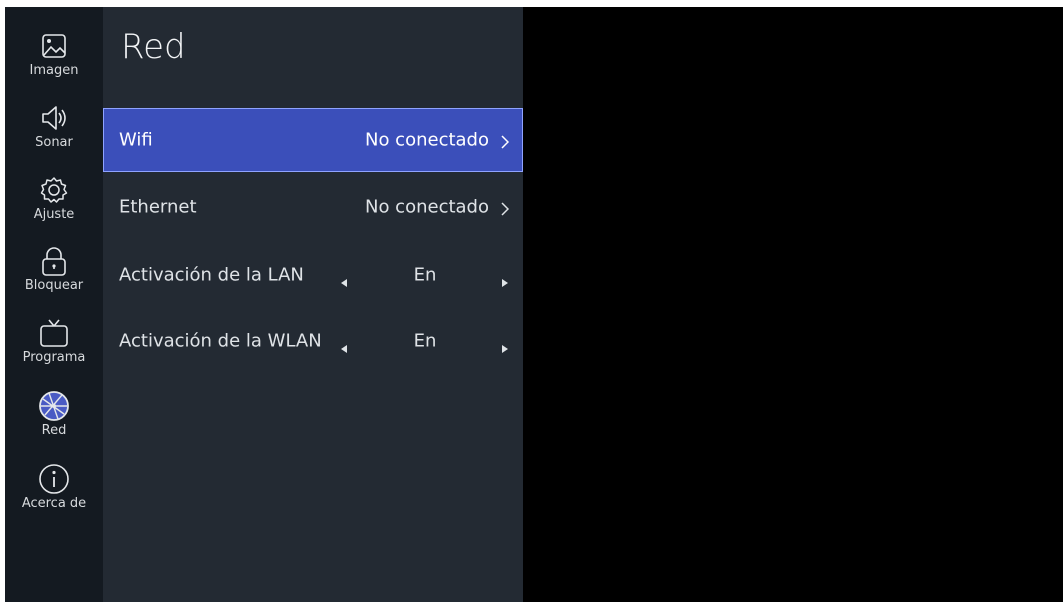  Describe the element at coordinates (54, 430) in the screenshot. I see `sidebar-item-label: Red` at that location.